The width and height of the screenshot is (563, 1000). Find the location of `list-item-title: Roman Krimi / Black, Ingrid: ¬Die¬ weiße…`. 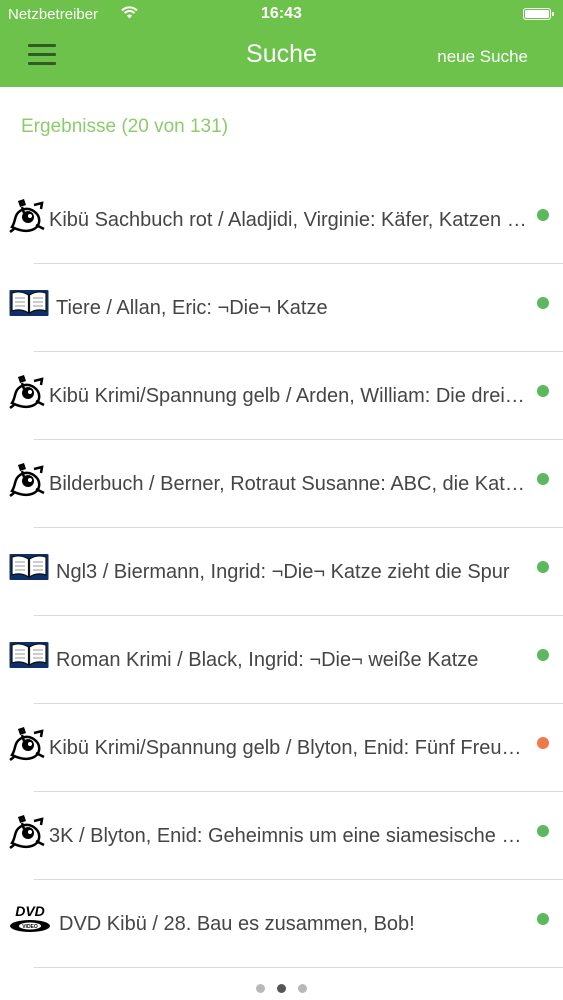

list-item-title: Roman Krimi / Black, Ingrid: ¬Die¬ weiße… is located at coordinates (267, 660).